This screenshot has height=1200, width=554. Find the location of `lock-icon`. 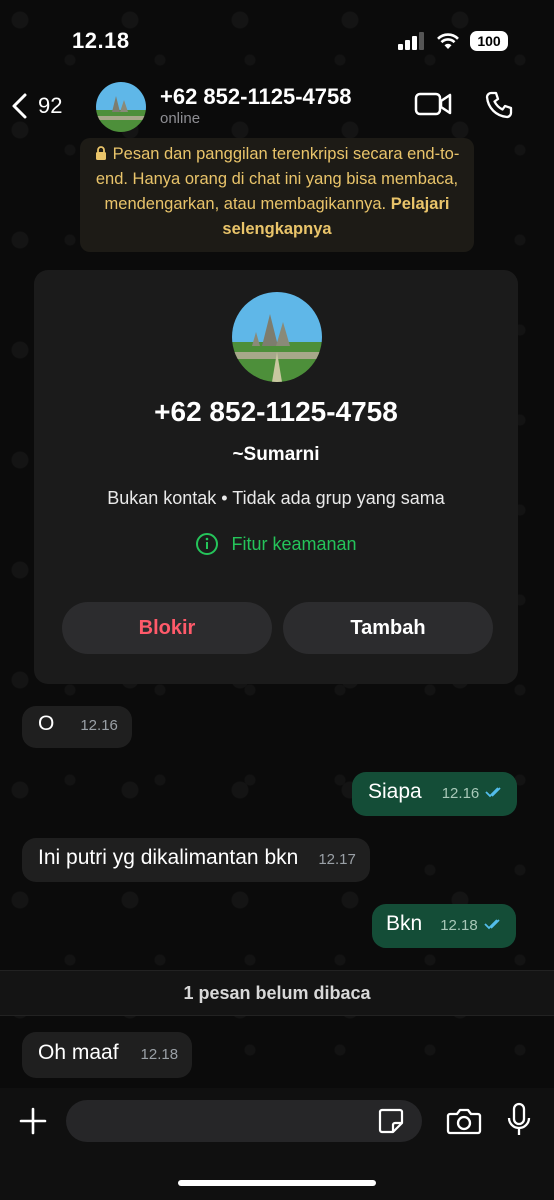

lock-icon is located at coordinates (100, 153).